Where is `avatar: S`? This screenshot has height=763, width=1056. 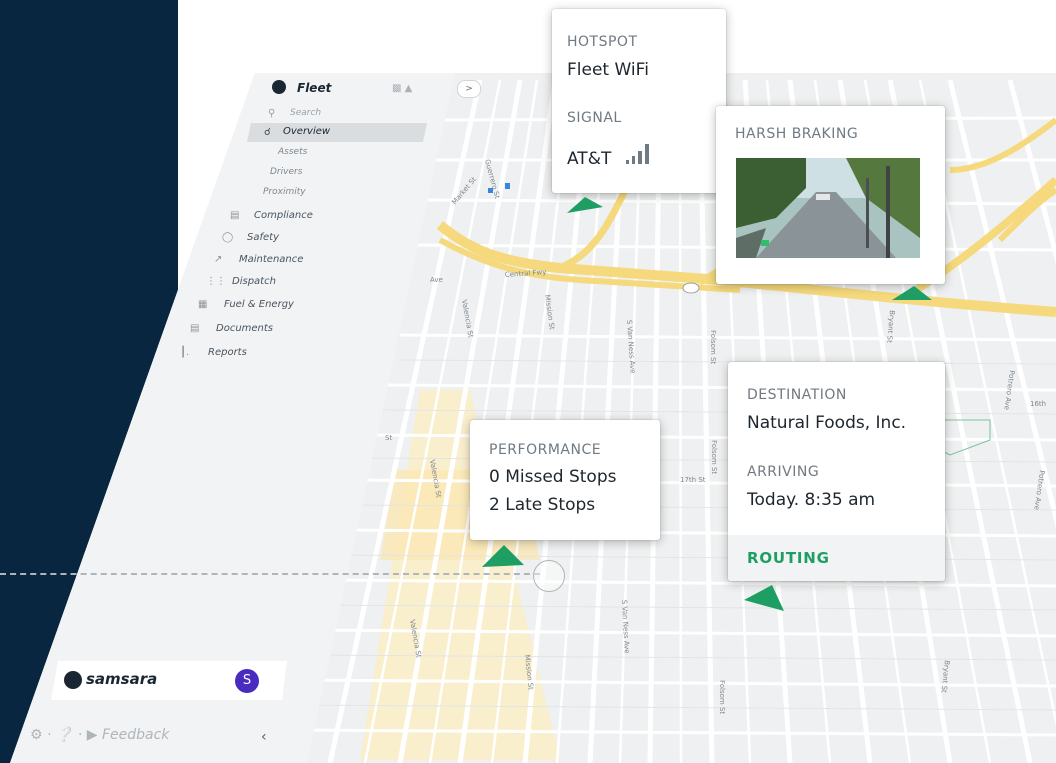 avatar: S is located at coordinates (247, 681).